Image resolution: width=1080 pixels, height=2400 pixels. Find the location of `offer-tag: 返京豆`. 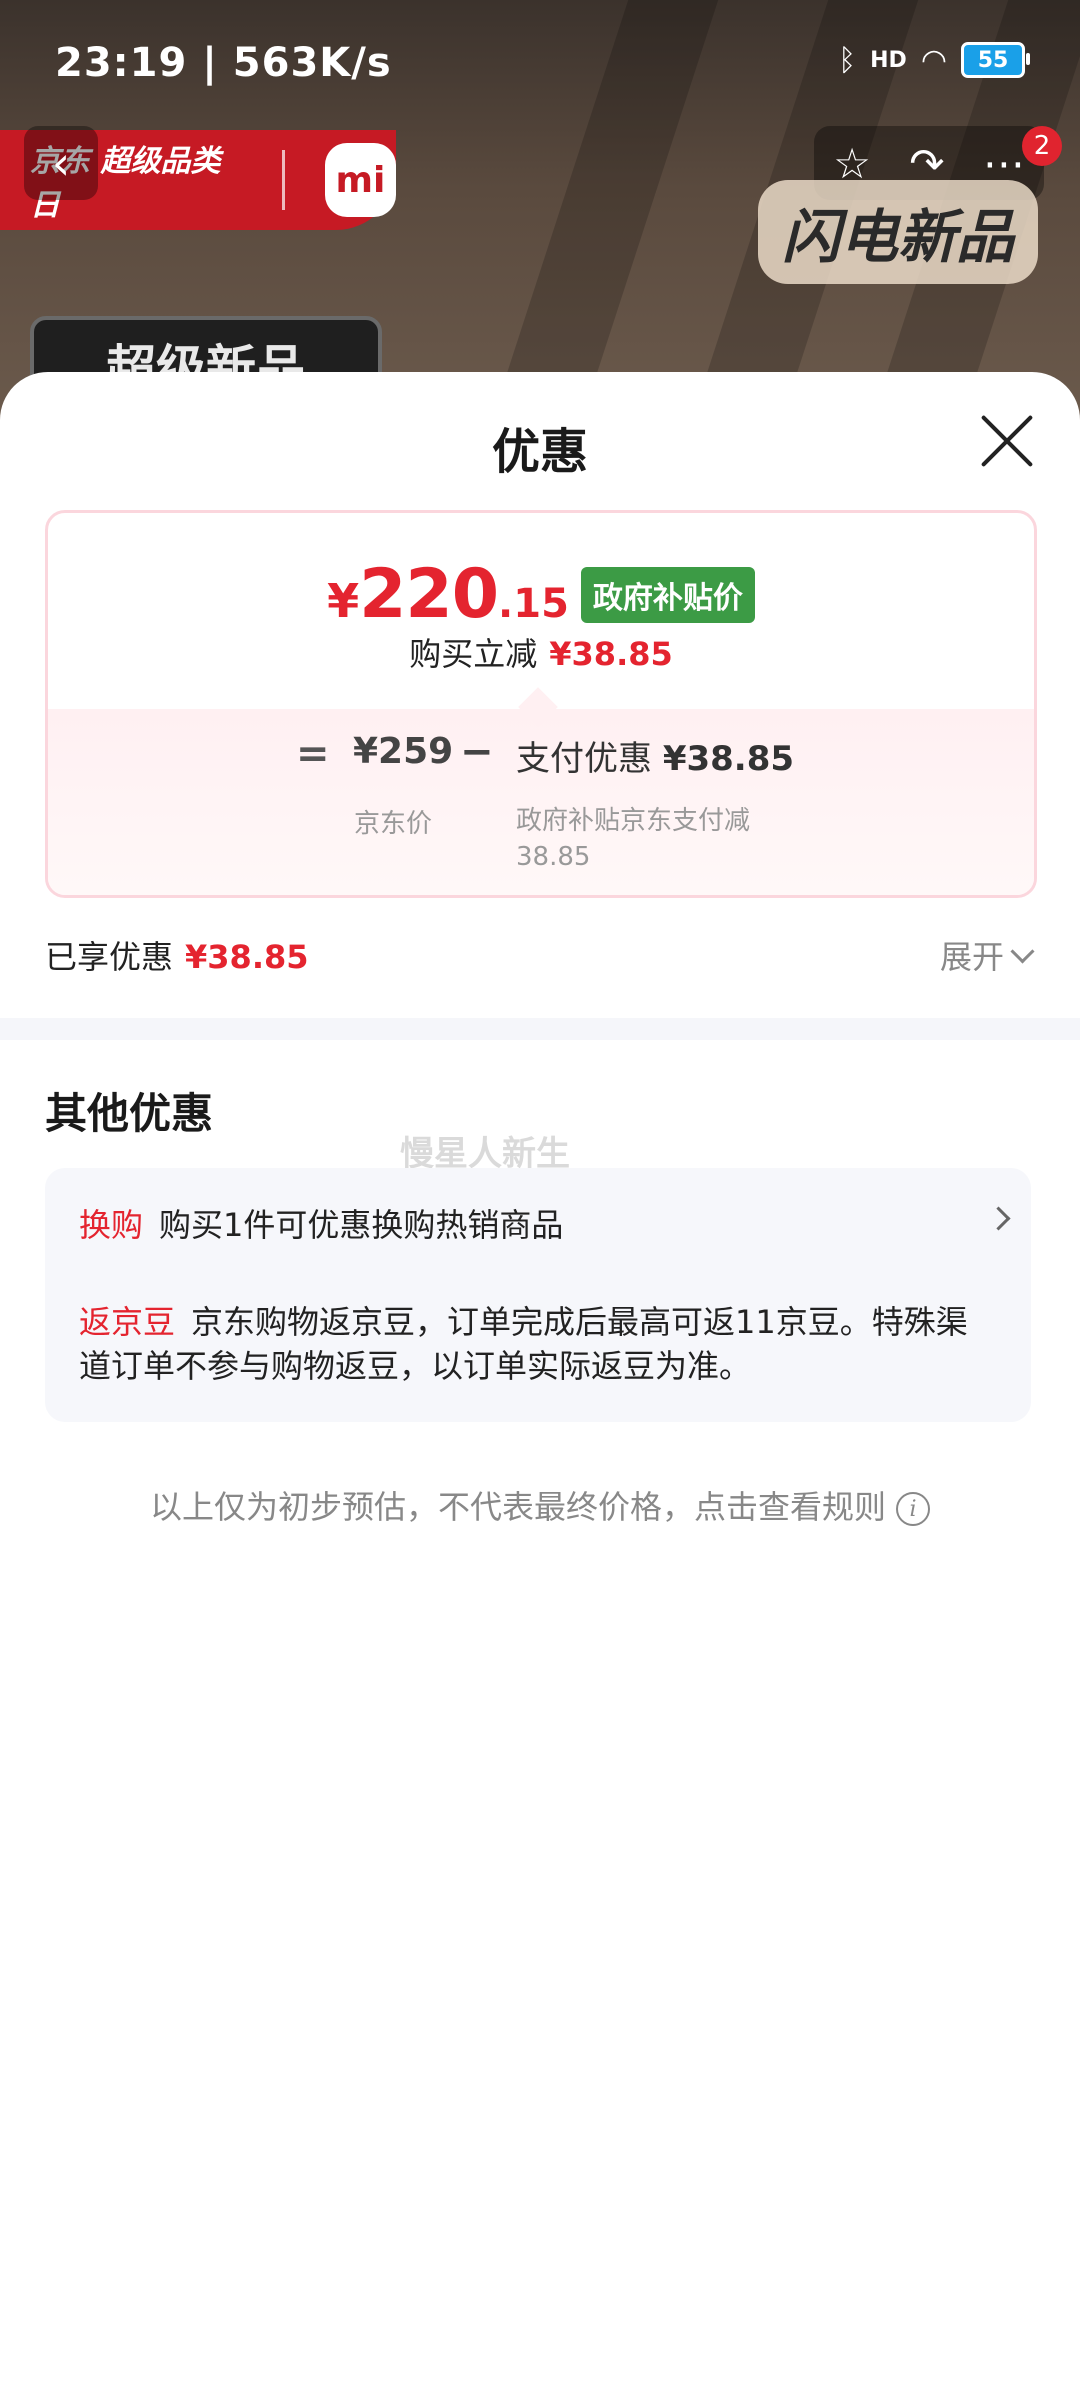

offer-tag: 返京豆 is located at coordinates (127, 1322).